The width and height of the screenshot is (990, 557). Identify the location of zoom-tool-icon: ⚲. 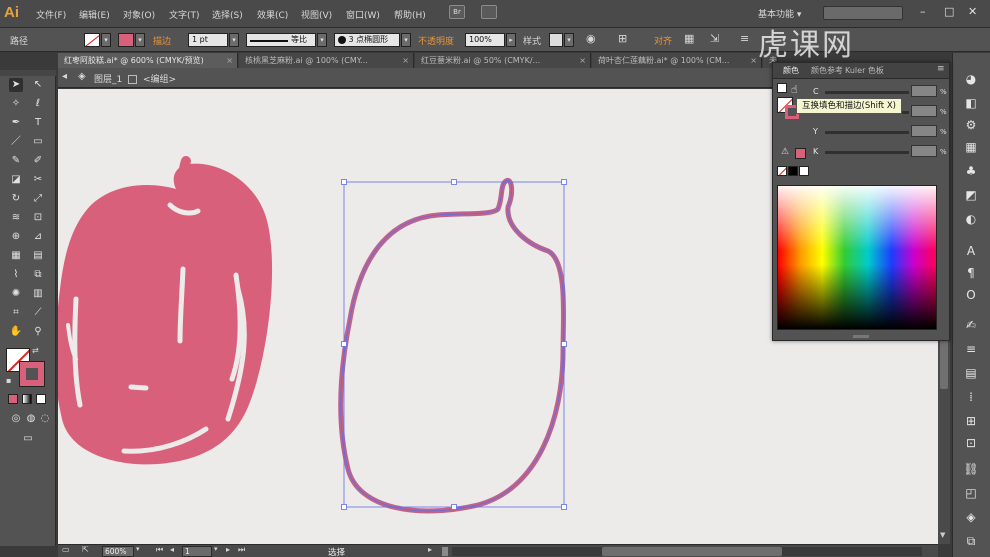
(38, 332).